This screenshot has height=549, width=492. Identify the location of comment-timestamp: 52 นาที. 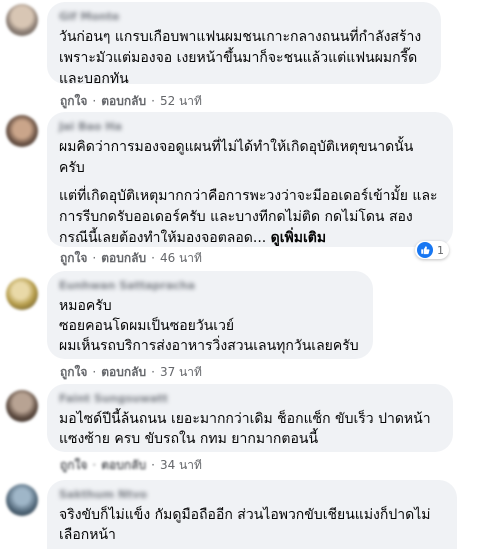
(181, 101).